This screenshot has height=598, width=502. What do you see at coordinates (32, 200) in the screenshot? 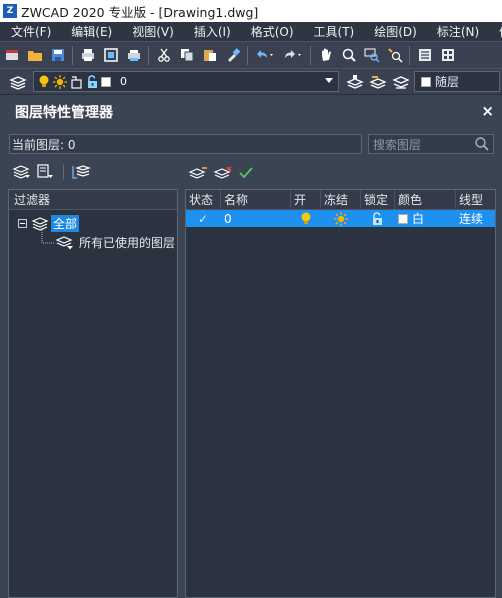
I see `filter-header-label: 过滤器` at bounding box center [32, 200].